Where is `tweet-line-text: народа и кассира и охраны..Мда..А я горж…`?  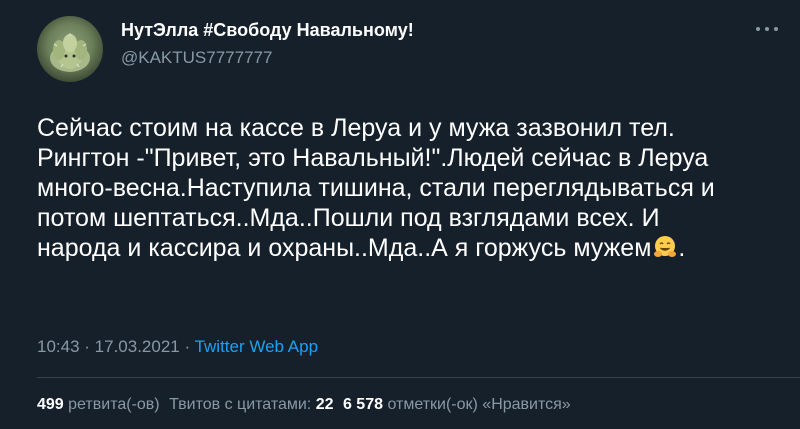
tweet-line-text: народа и кассира и охраны..Мда..А я горж… is located at coordinates (344, 248).